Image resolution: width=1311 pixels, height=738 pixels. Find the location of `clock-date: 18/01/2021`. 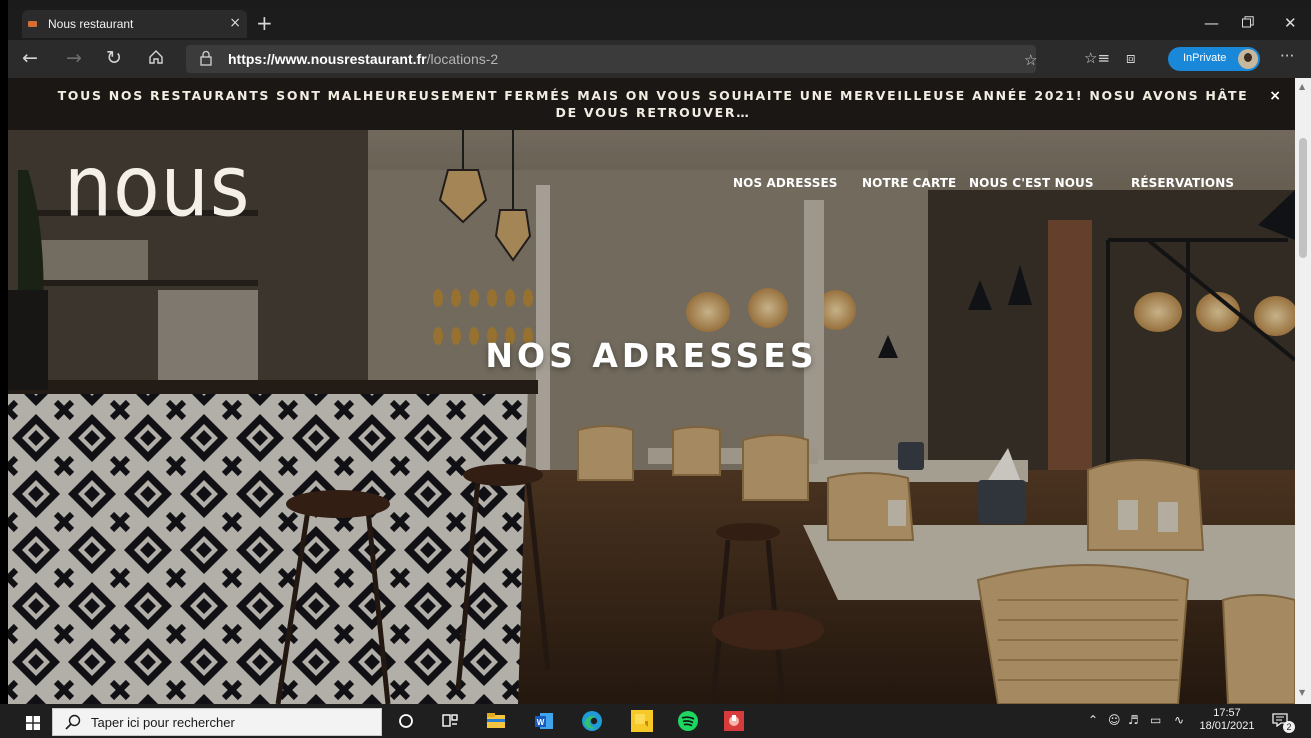

clock-date: 18/01/2021 is located at coordinates (1227, 726).